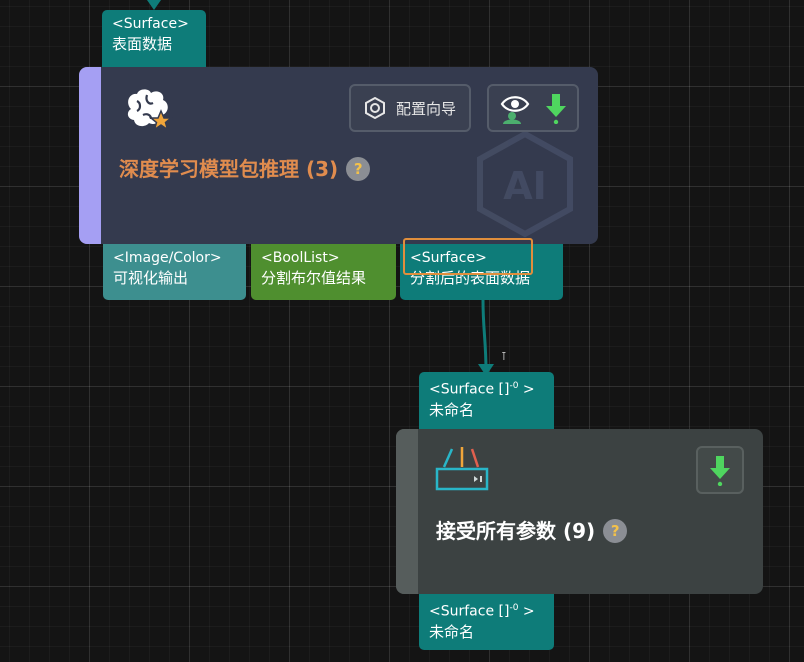 The height and width of the screenshot is (662, 804). Describe the element at coordinates (533, 108) in the screenshot. I see `view-download-button` at that location.